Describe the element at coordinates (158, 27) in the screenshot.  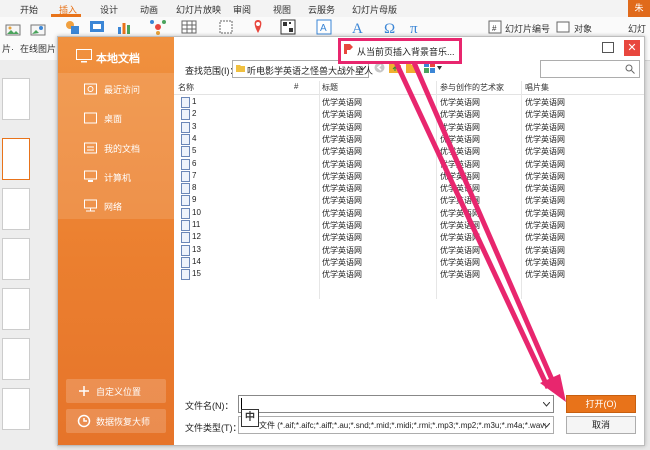
I see `mindmap-icon` at that location.